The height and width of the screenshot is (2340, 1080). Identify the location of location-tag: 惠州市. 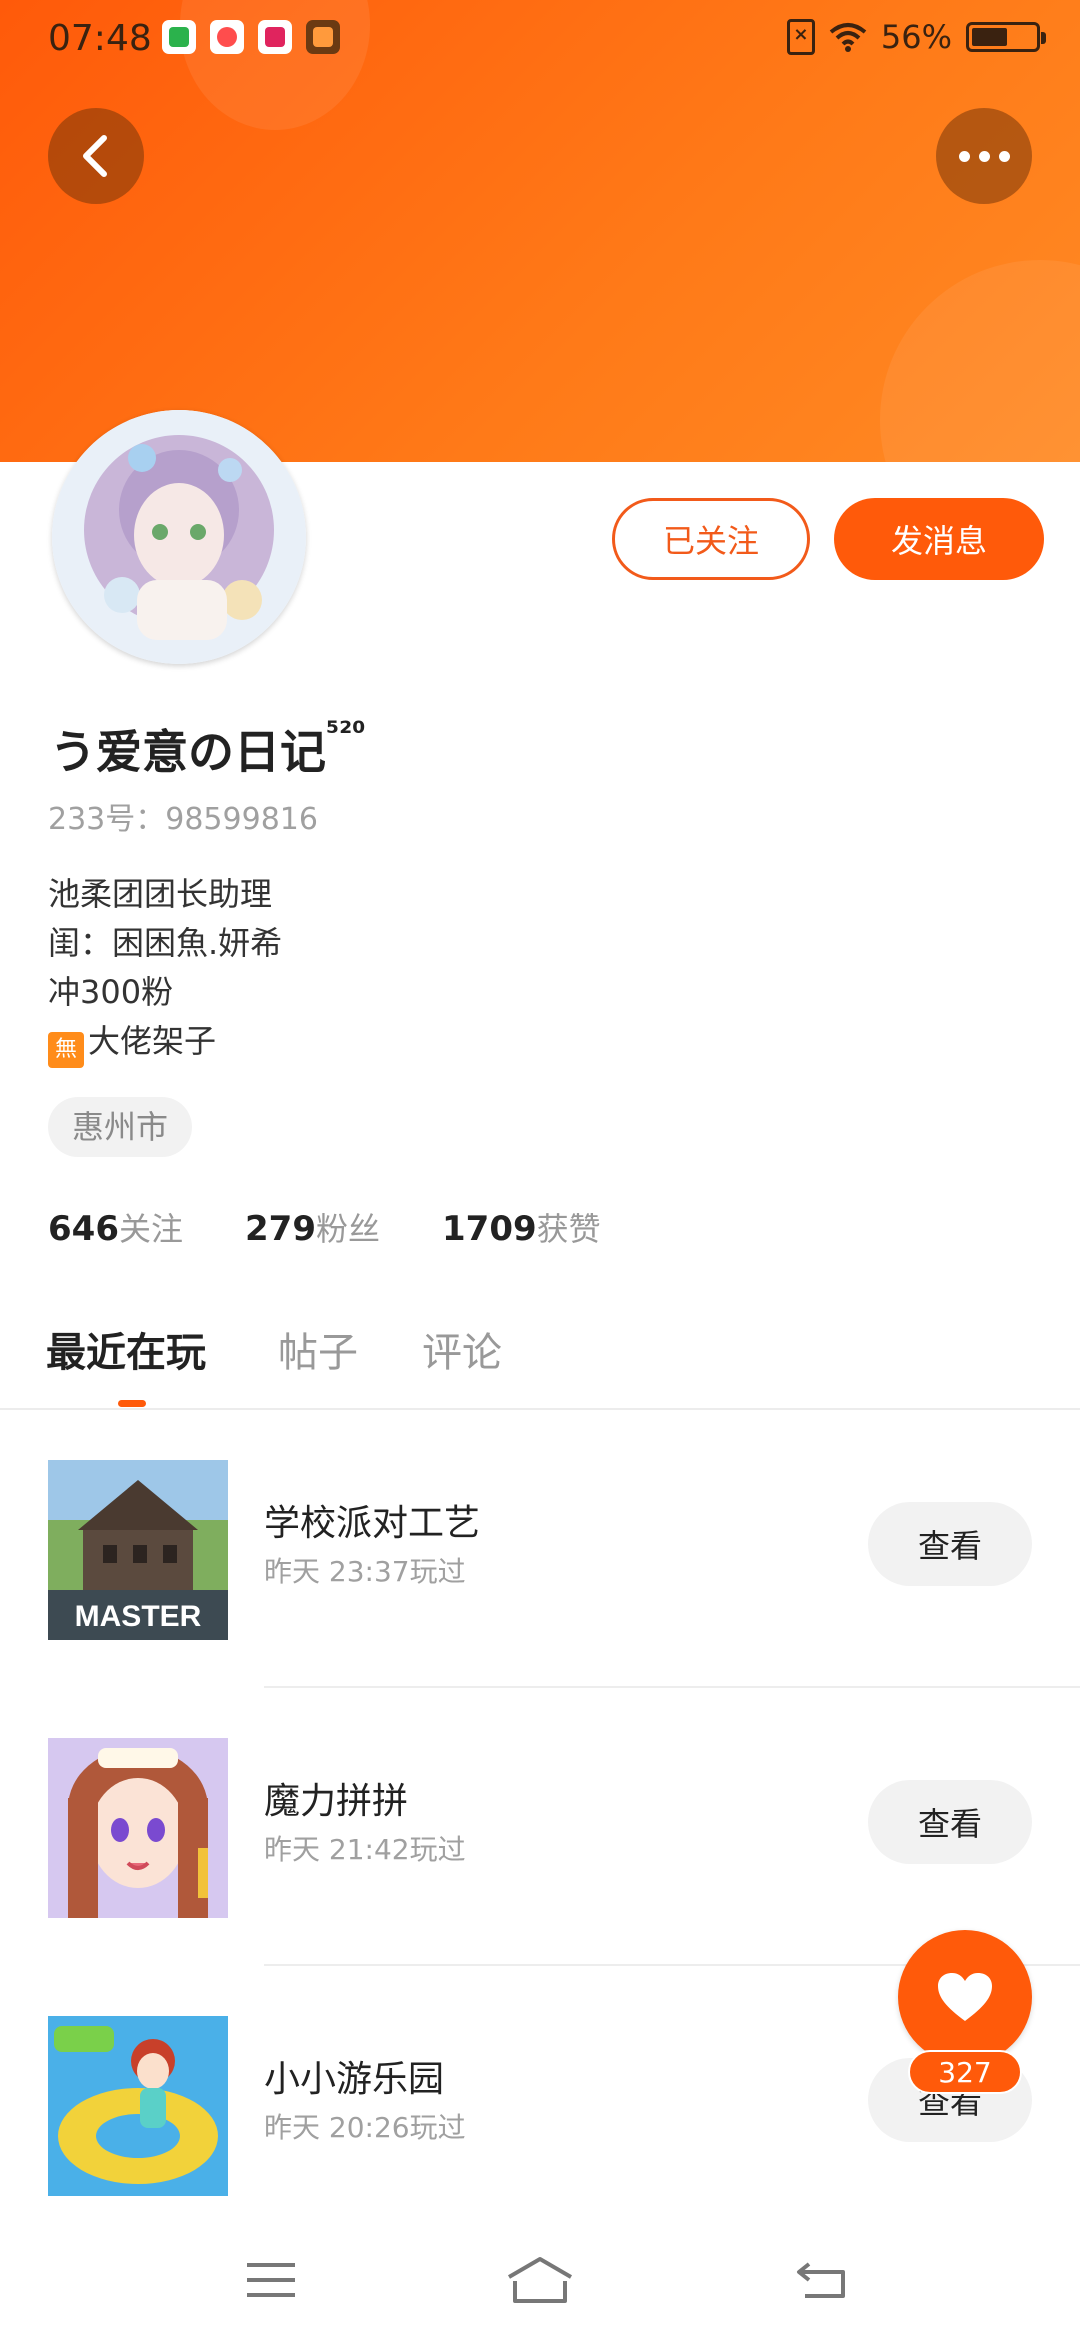
(120, 1127).